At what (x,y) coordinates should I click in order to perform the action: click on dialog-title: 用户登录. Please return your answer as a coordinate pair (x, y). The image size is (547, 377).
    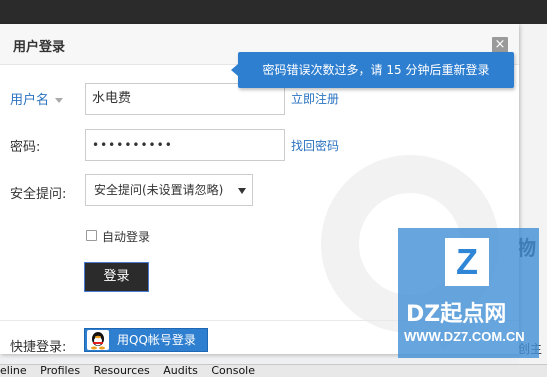
    Looking at the image, I should click on (39, 47).